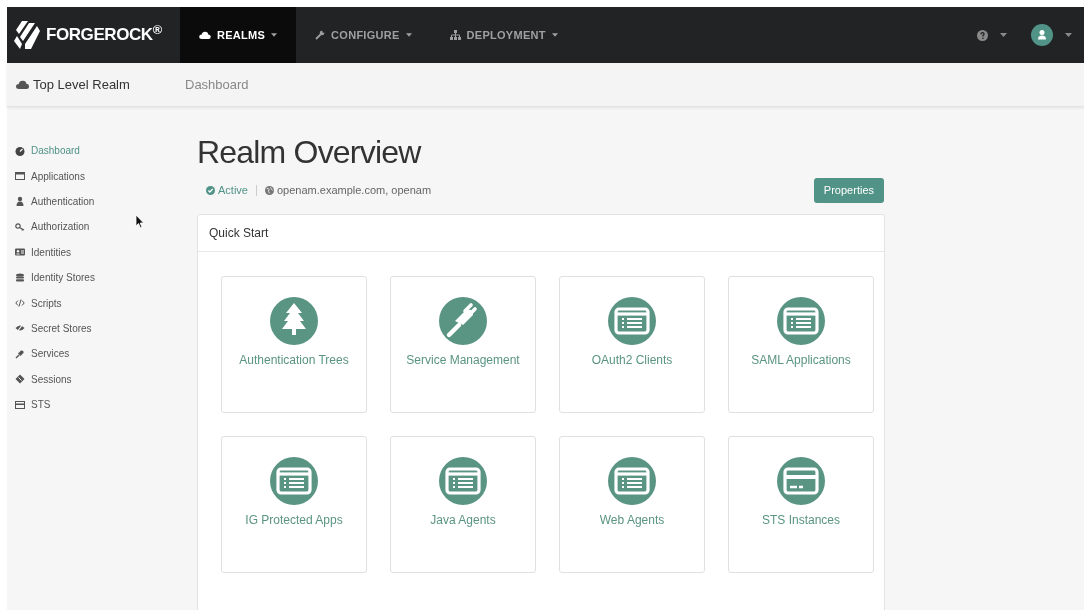  I want to click on quick-start-card: Authentication Trees, so click(294, 344).